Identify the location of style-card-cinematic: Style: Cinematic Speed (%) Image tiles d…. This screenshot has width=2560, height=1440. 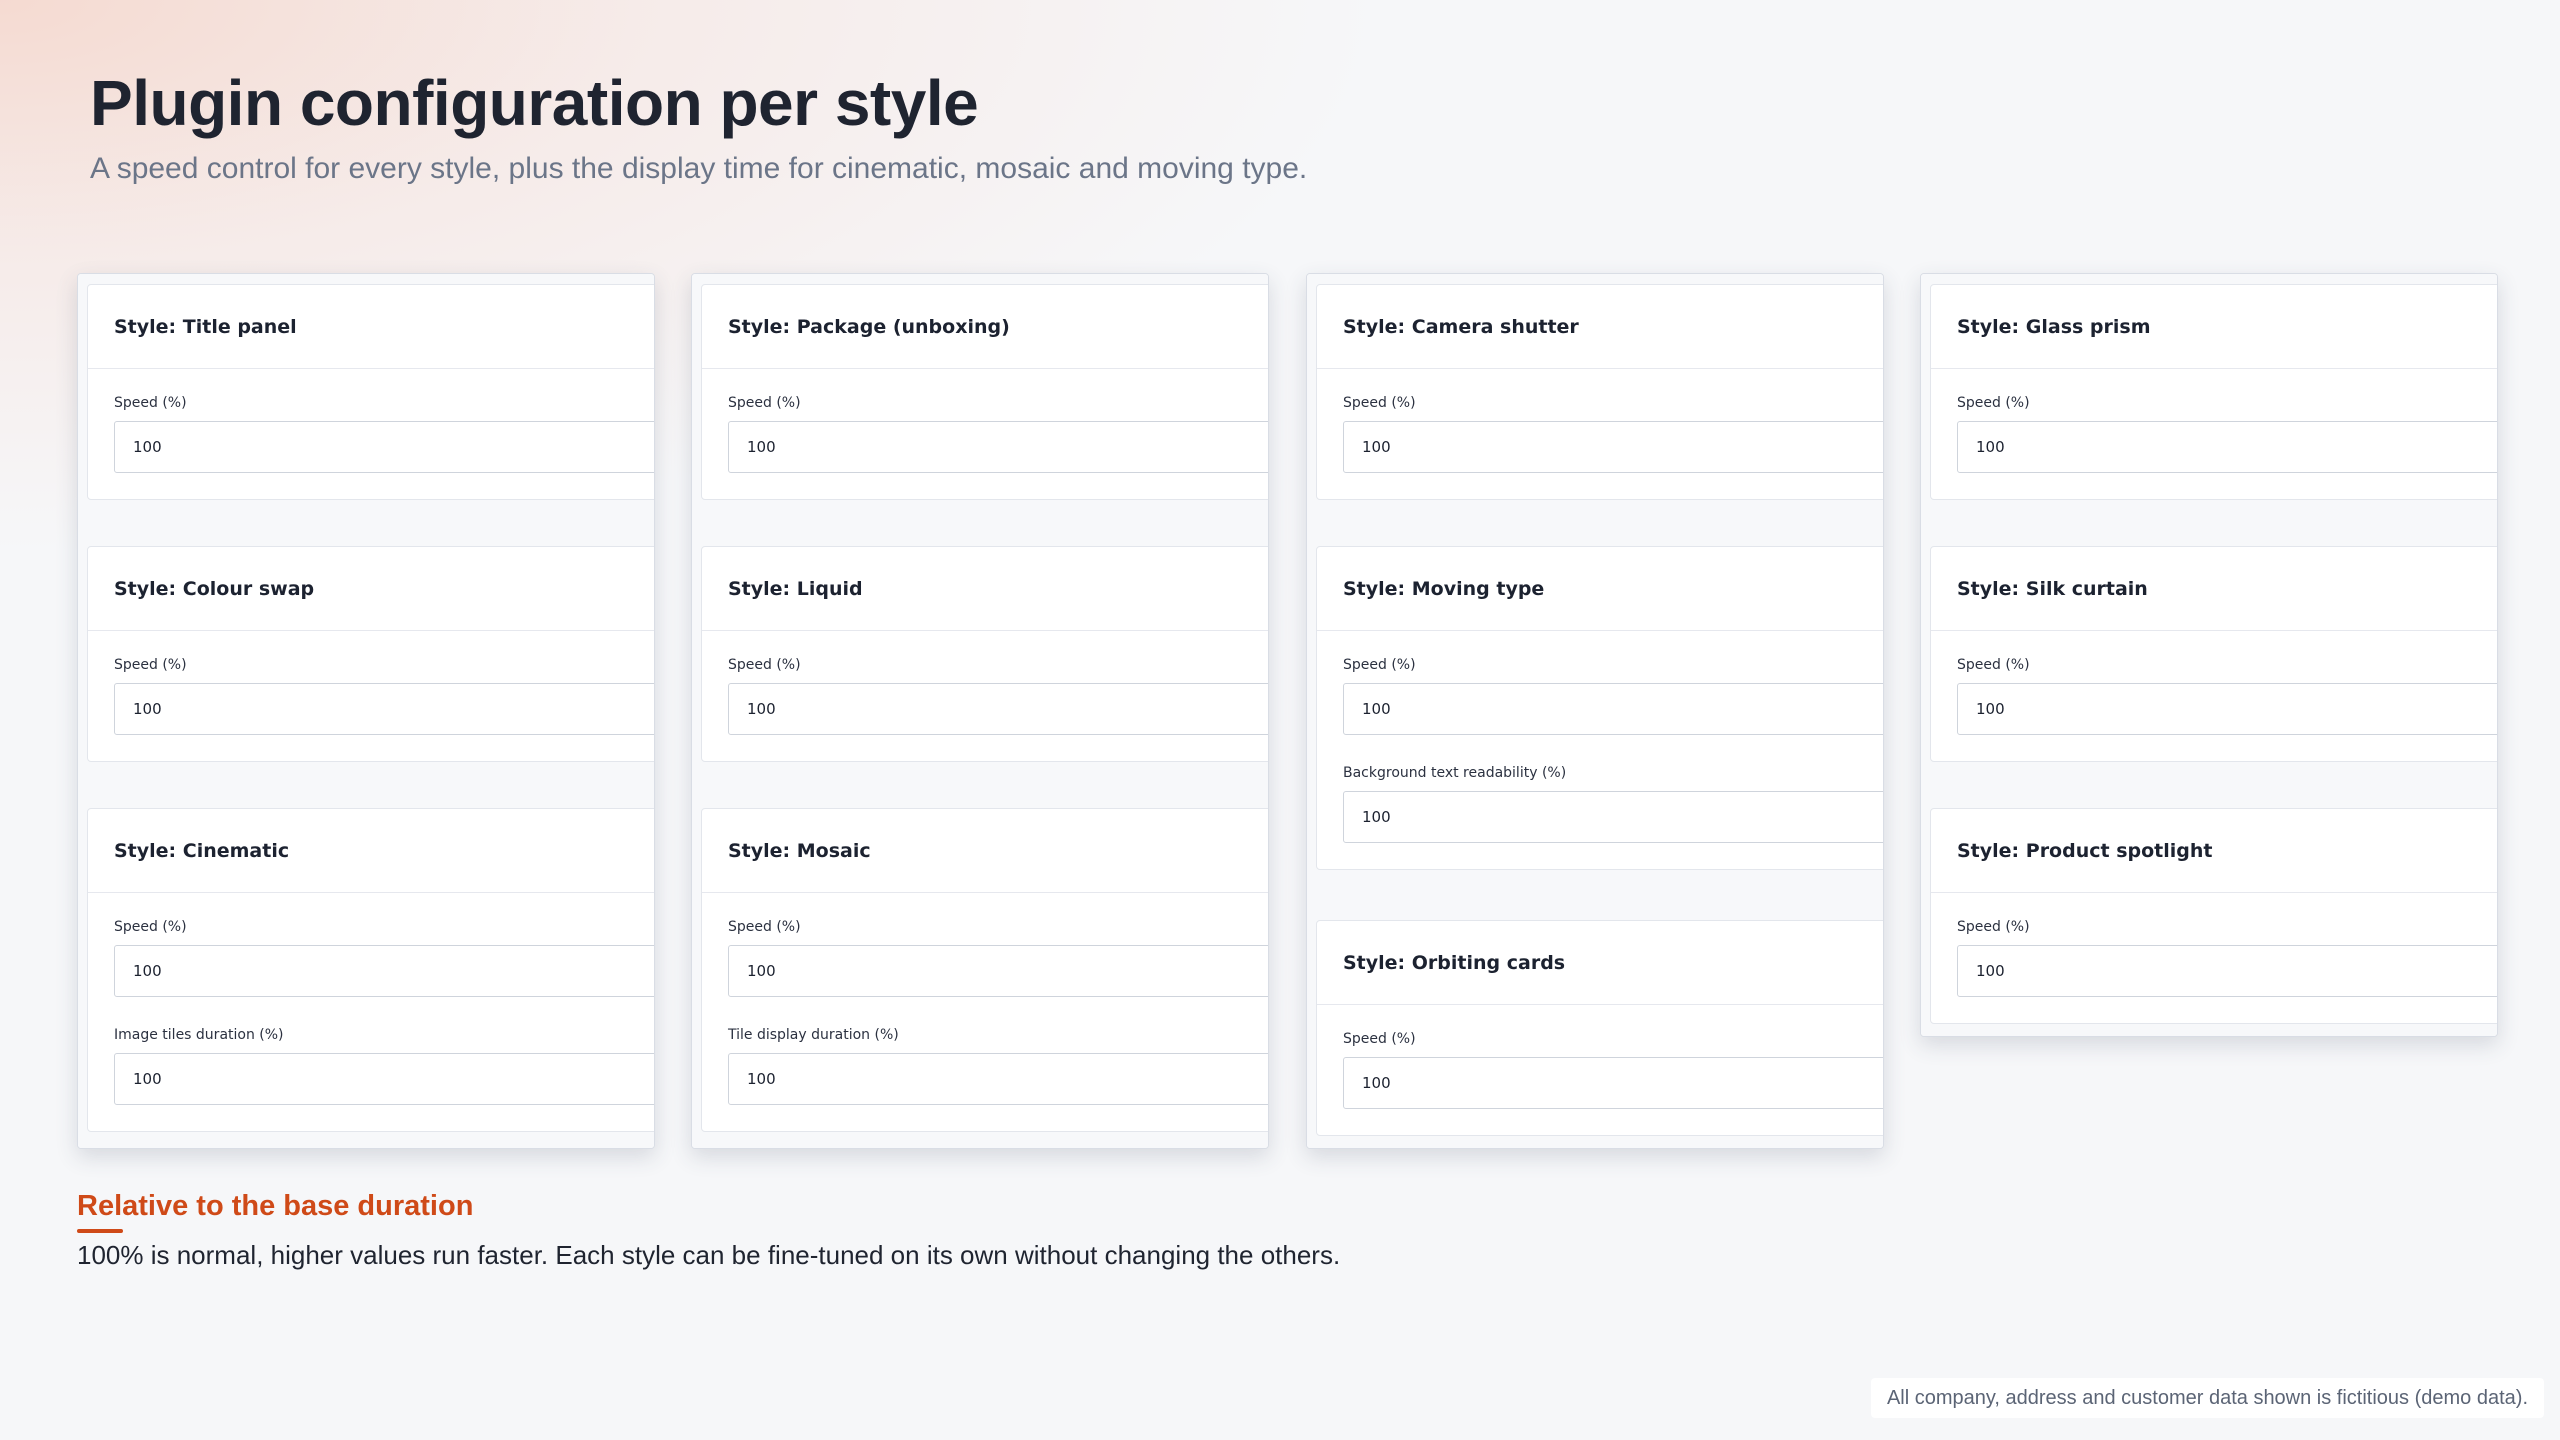
(370, 970).